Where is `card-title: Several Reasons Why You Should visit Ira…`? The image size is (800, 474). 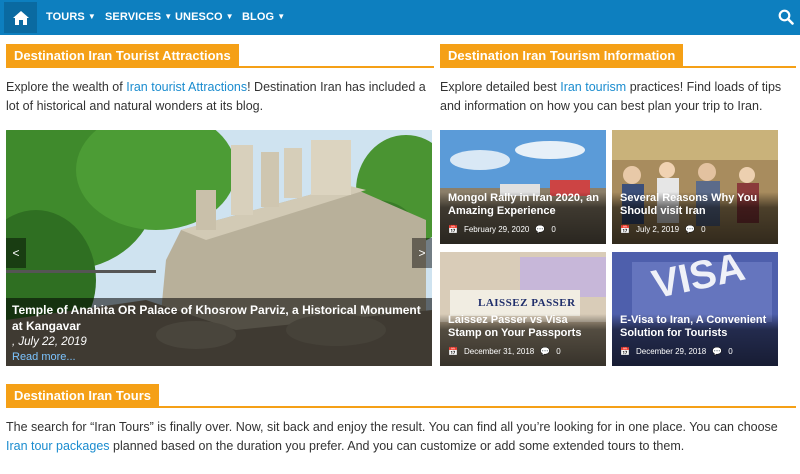
card-title: Several Reasons Why You Should visit Ira… is located at coordinates (697, 205).